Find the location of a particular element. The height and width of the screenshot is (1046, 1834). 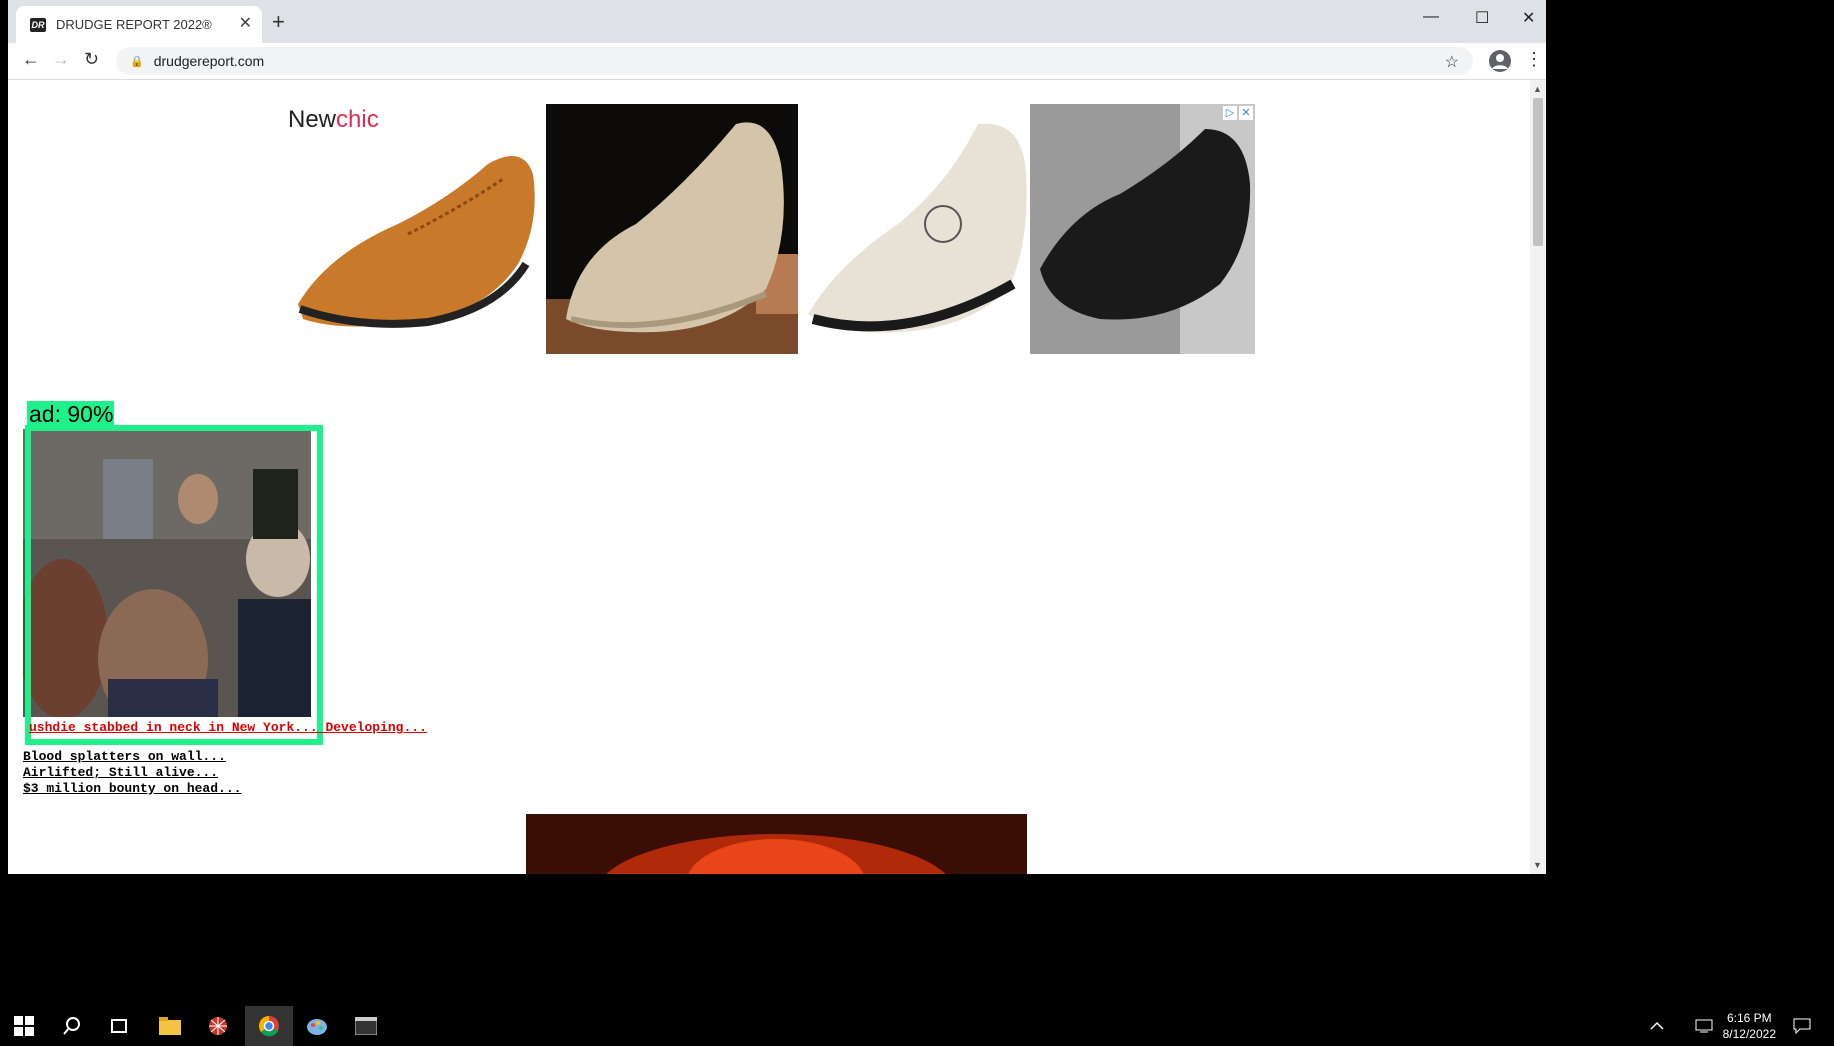

url-text: drudgereport.com is located at coordinates (209, 61).